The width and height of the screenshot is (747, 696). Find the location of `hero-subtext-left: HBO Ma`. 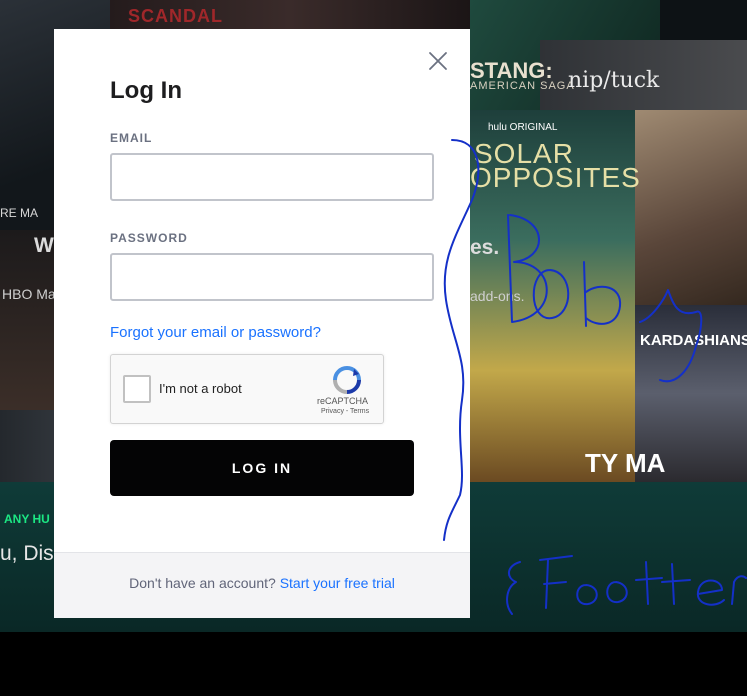

hero-subtext-left: HBO Ma is located at coordinates (29, 294).